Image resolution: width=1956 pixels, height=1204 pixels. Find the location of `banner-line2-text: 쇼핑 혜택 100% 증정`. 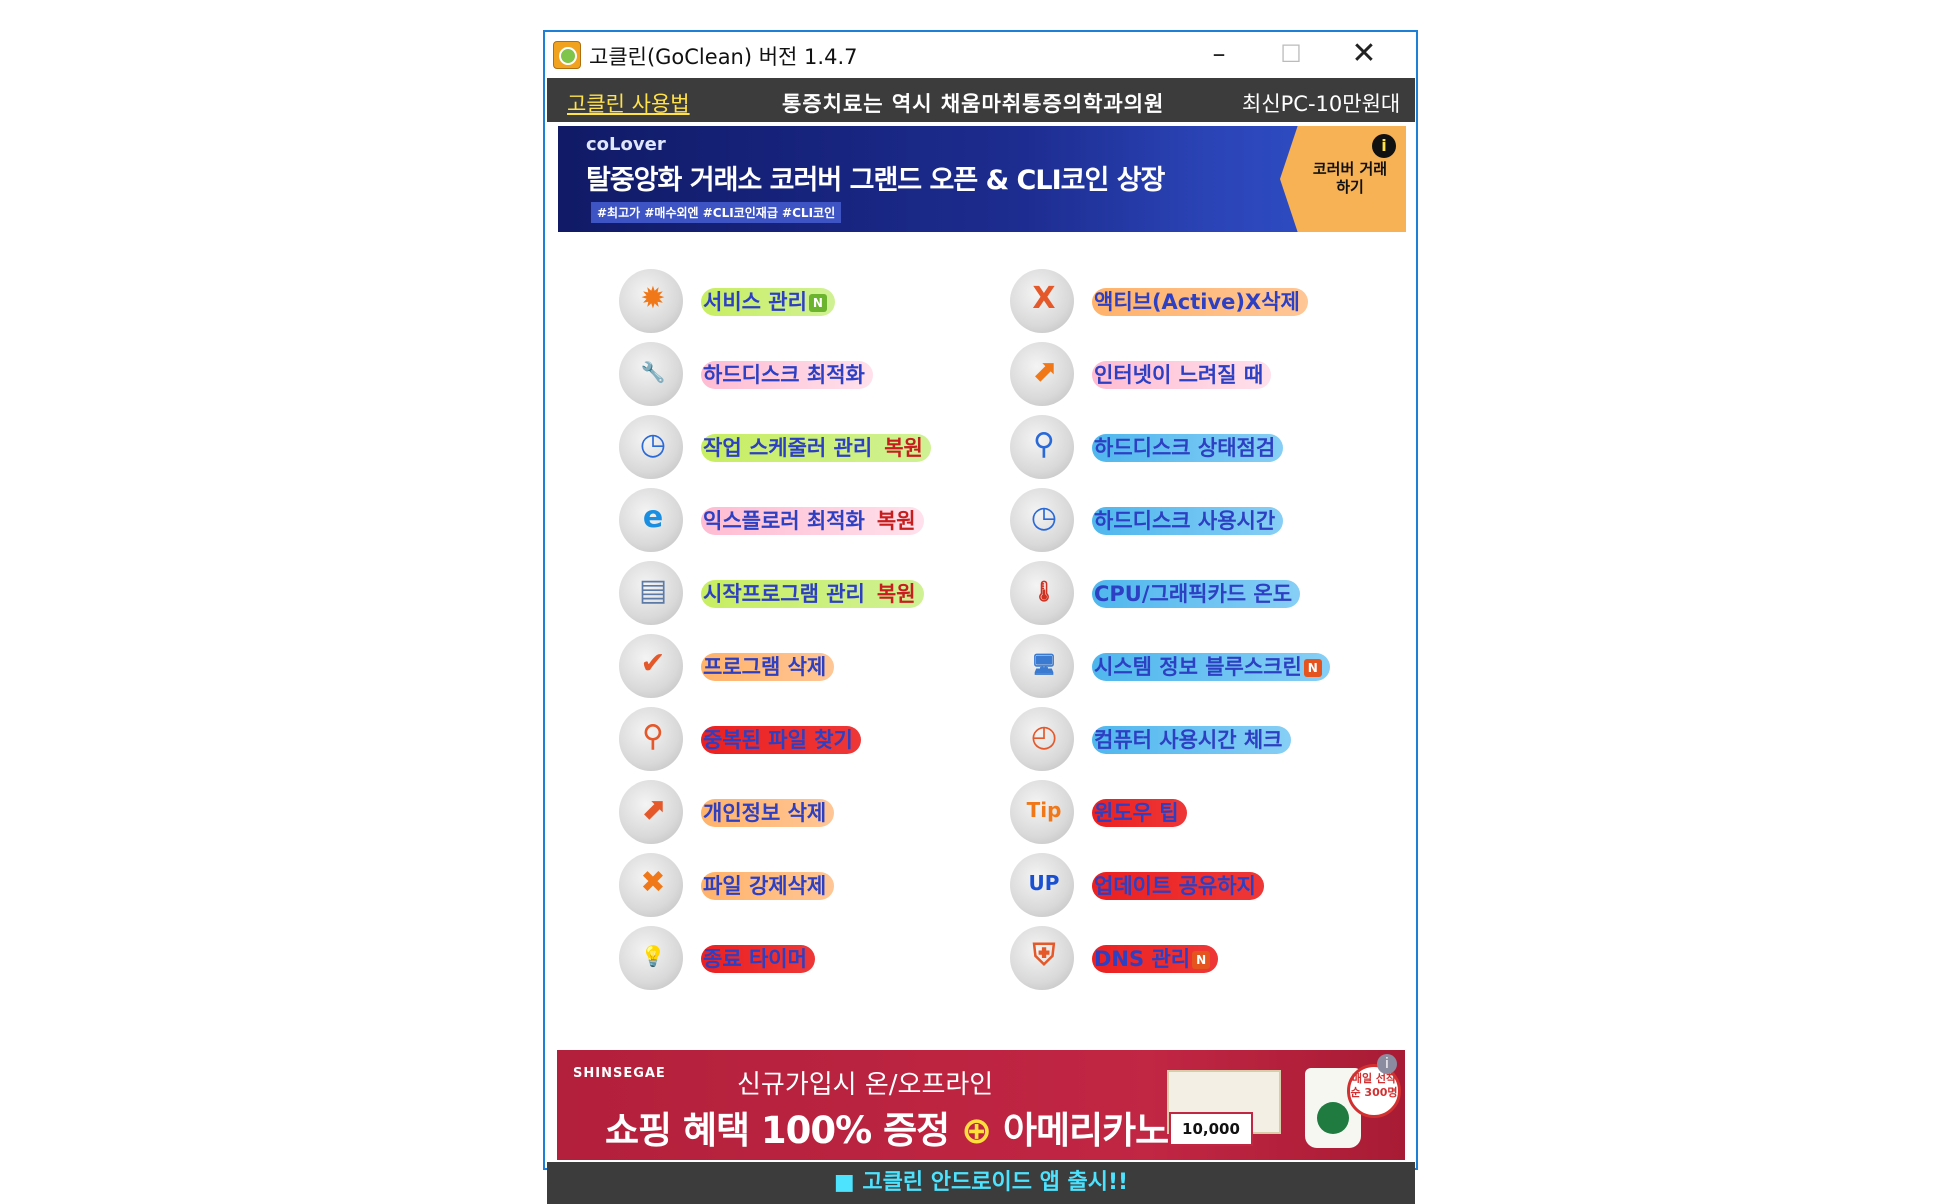

banner-line2-text: 쇼핑 혜택 100% 증정 is located at coordinates (777, 1130).